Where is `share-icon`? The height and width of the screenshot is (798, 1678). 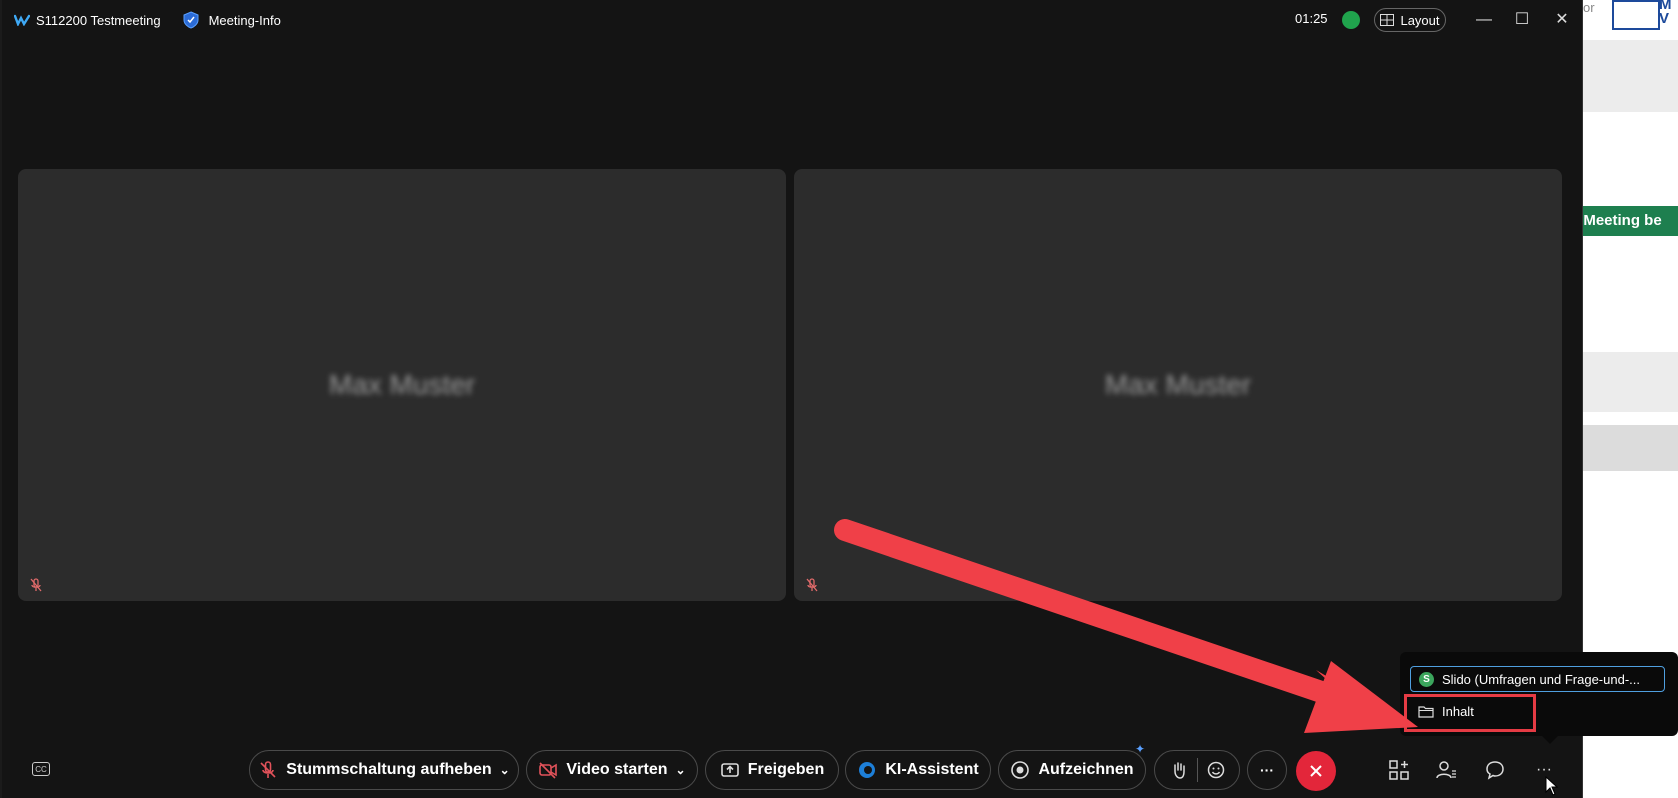 share-icon is located at coordinates (729, 770).